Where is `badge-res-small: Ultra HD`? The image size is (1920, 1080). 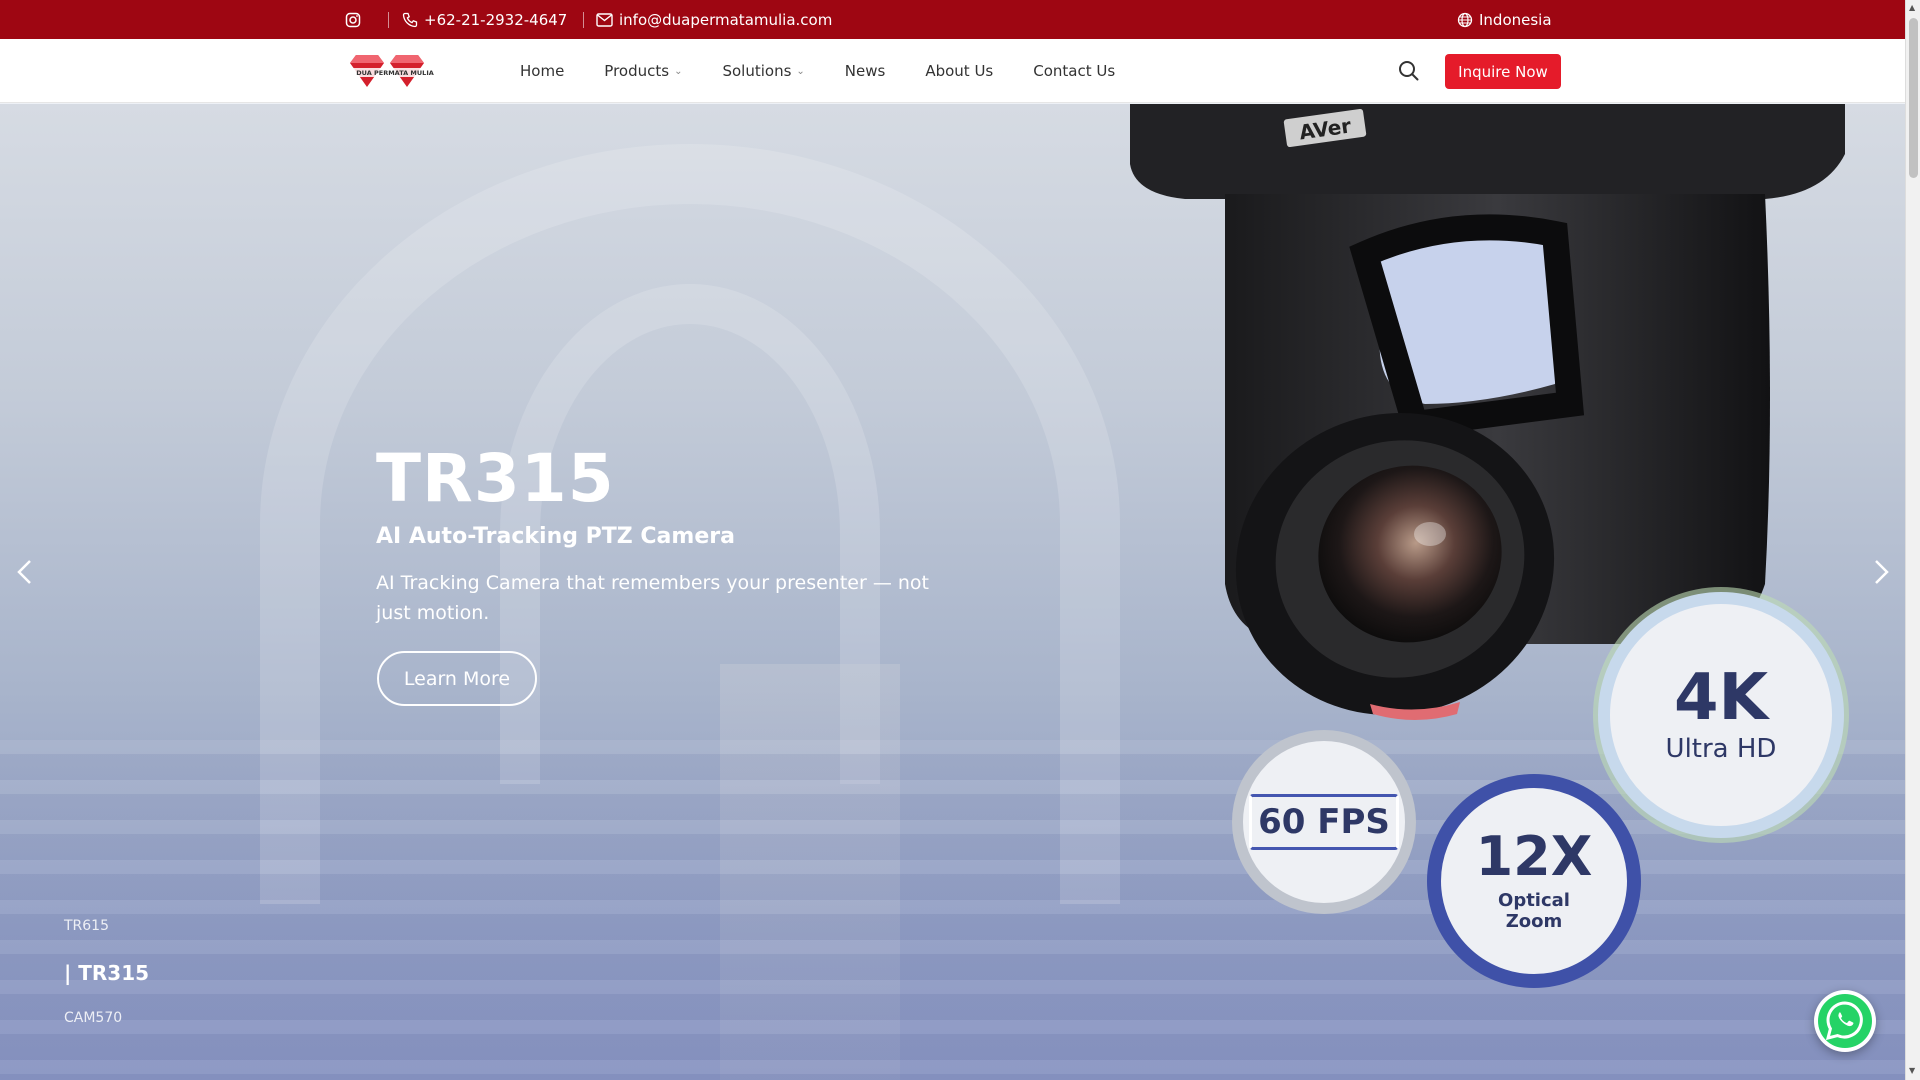 badge-res-small: Ultra HD is located at coordinates (1721, 749).